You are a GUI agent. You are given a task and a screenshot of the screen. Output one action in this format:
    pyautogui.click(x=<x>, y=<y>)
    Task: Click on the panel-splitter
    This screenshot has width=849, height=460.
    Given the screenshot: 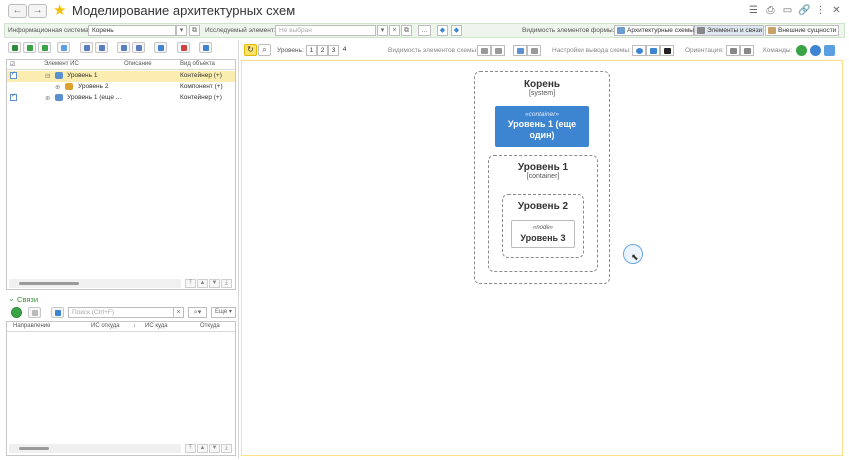 What is the action you would take?
    pyautogui.click(x=238, y=249)
    